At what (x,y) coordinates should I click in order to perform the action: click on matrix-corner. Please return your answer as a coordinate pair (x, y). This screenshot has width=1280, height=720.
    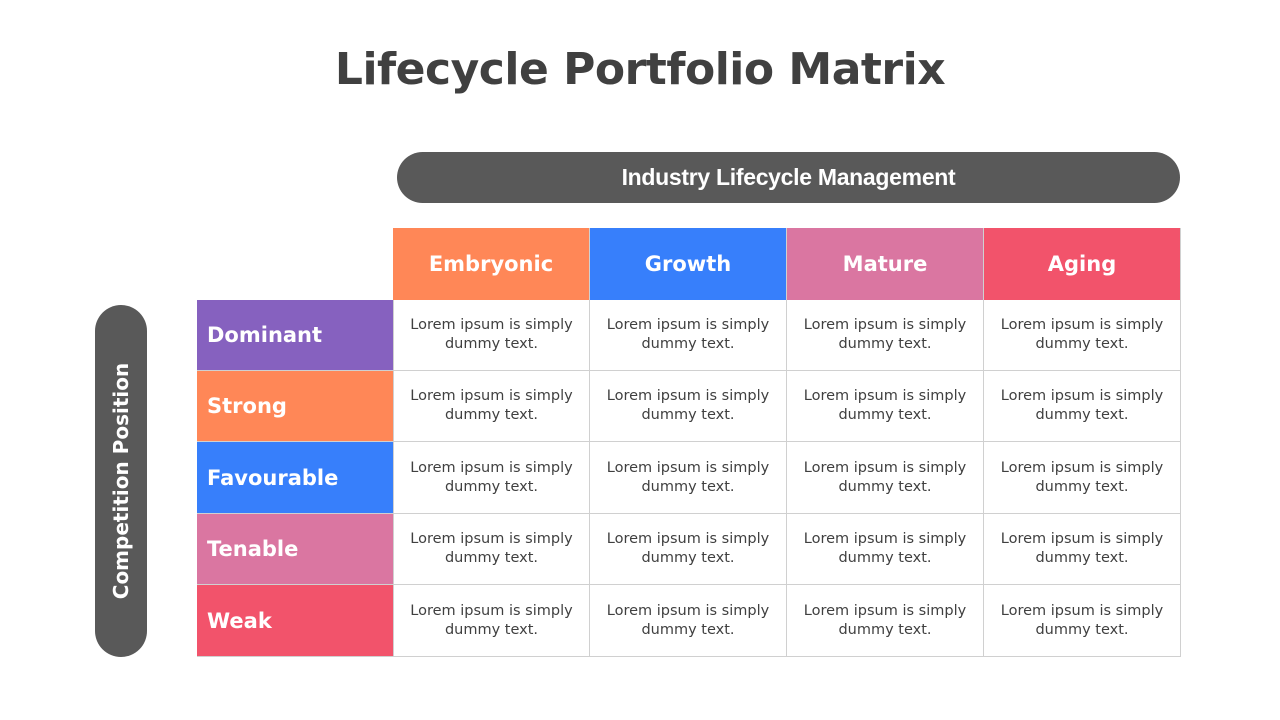
    Looking at the image, I should click on (295, 264).